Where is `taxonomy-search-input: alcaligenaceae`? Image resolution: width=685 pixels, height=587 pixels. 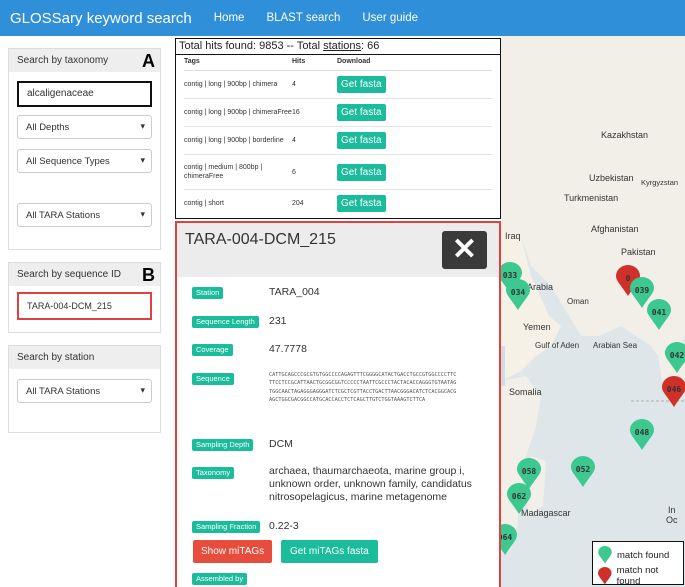
taxonomy-search-input: alcaligenaceae is located at coordinates (84, 94).